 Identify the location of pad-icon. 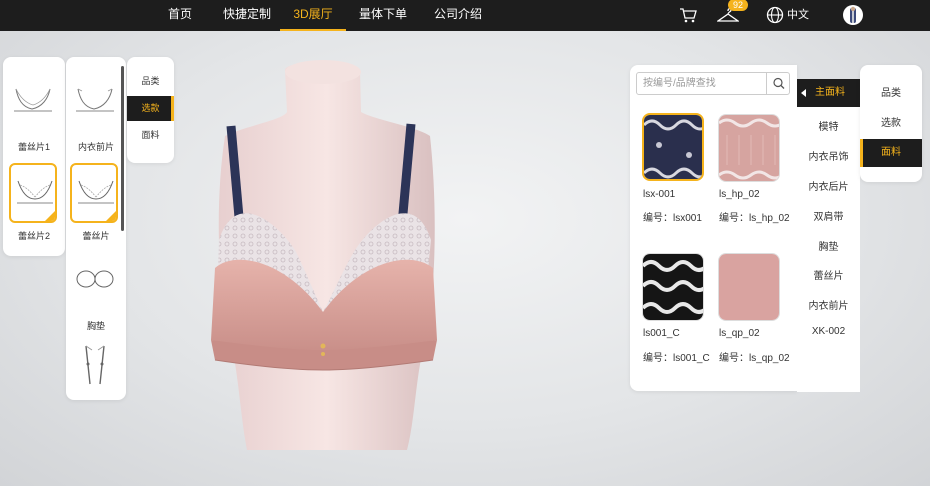
(95, 279).